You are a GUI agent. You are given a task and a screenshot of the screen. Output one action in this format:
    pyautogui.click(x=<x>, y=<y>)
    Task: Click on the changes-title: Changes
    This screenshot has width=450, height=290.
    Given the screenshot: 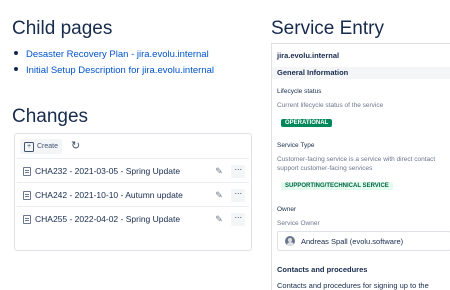 What is the action you would take?
    pyautogui.click(x=50, y=116)
    